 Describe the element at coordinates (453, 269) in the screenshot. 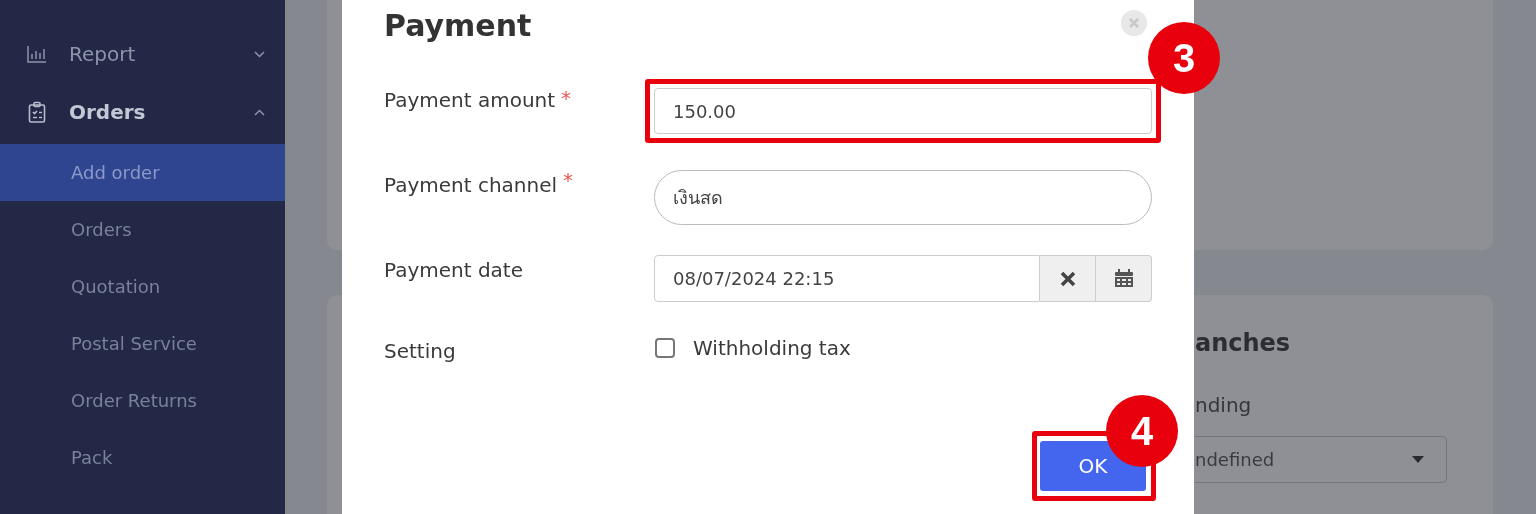

I see `field-label: Payment date` at that location.